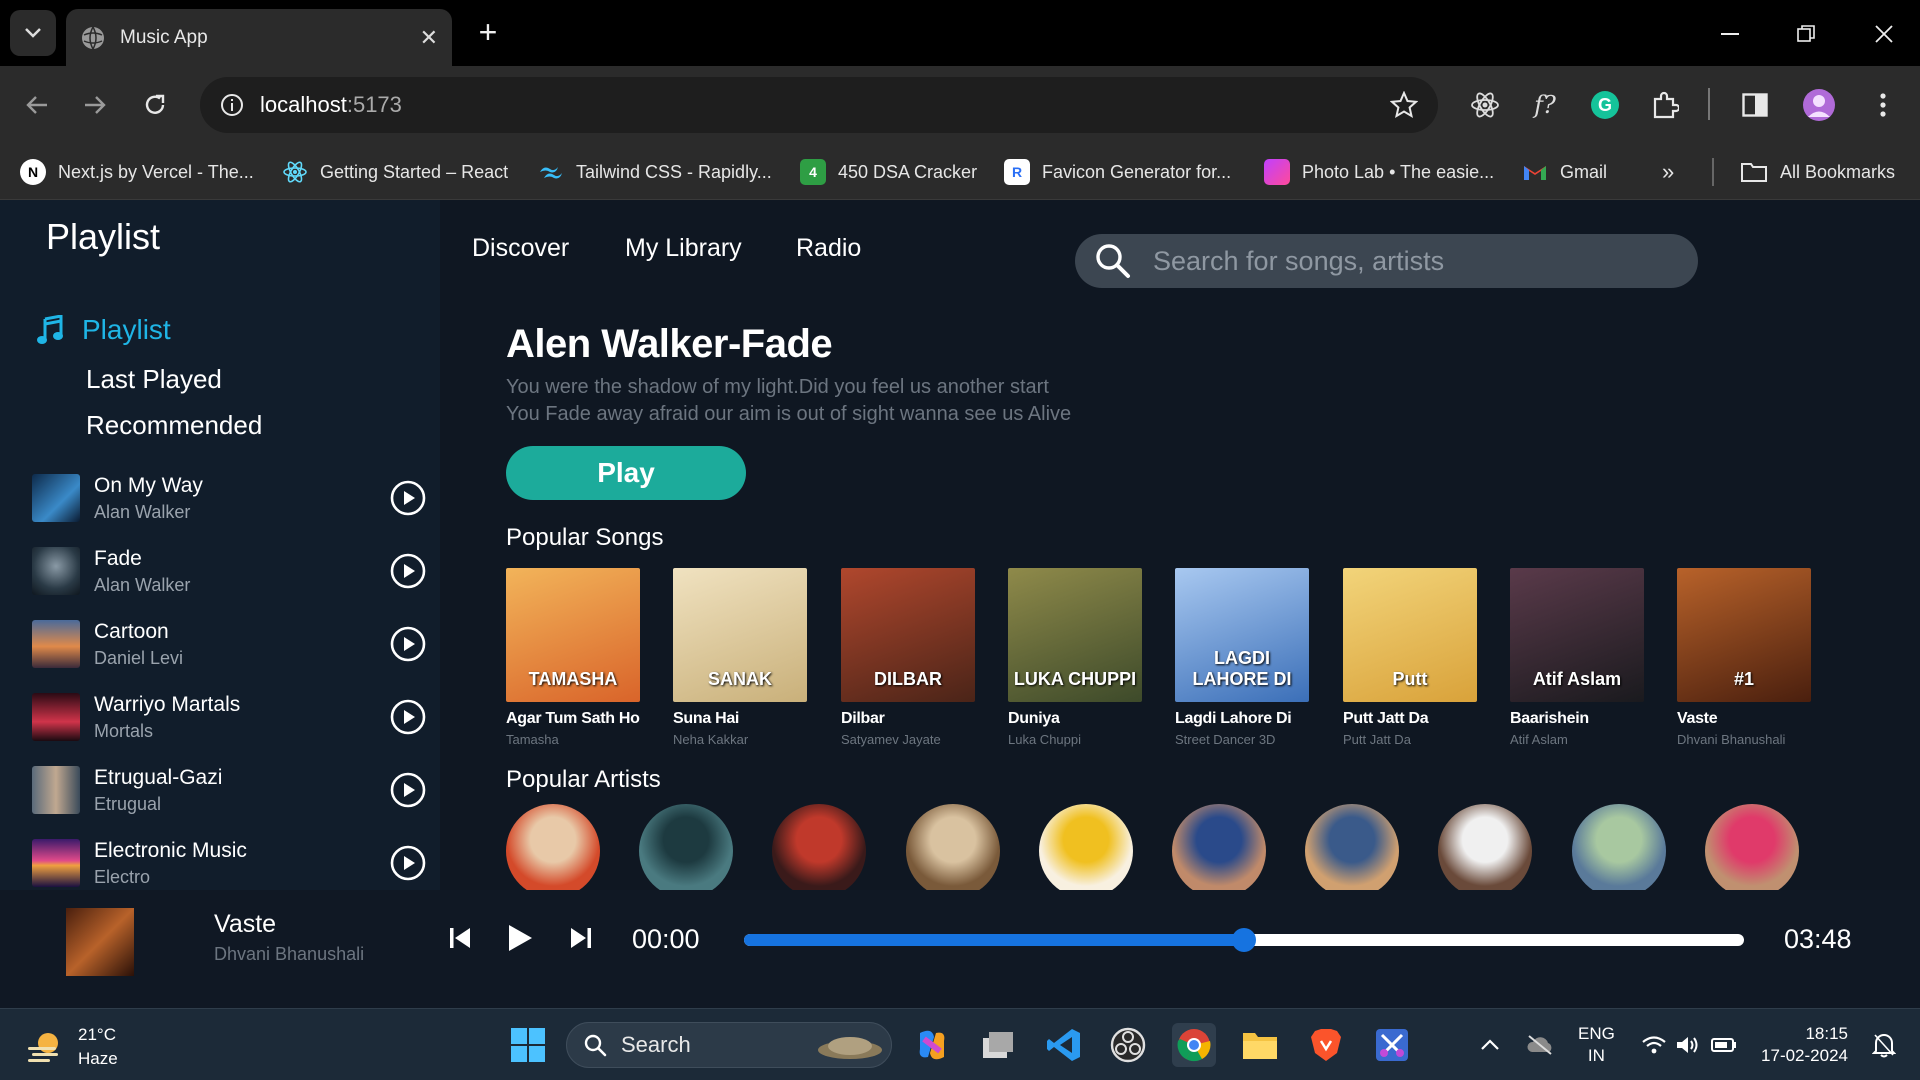 Image resolution: width=1920 pixels, height=1080 pixels. I want to click on brave-button, so click(1326, 1045).